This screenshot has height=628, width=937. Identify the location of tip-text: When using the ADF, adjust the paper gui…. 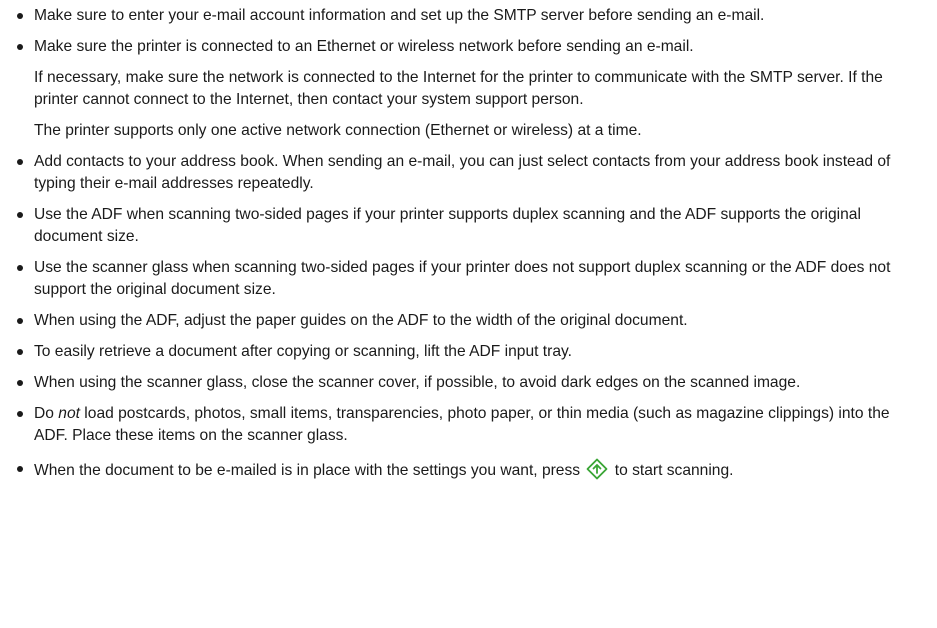
(361, 320).